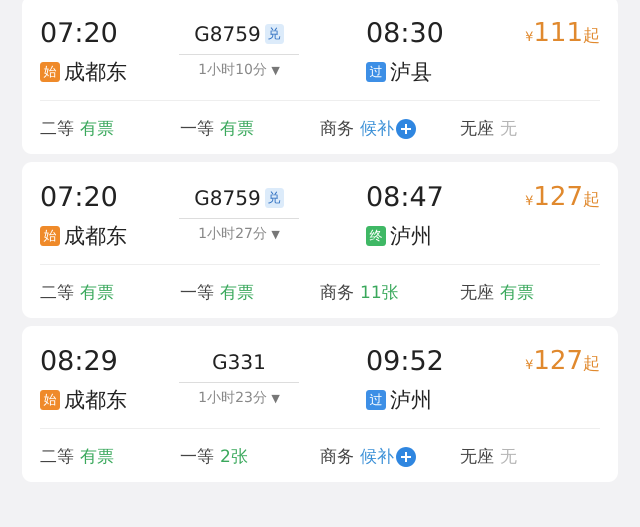 Image resolution: width=640 pixels, height=527 pixels. I want to click on arrival-time: 09:52, so click(405, 362).